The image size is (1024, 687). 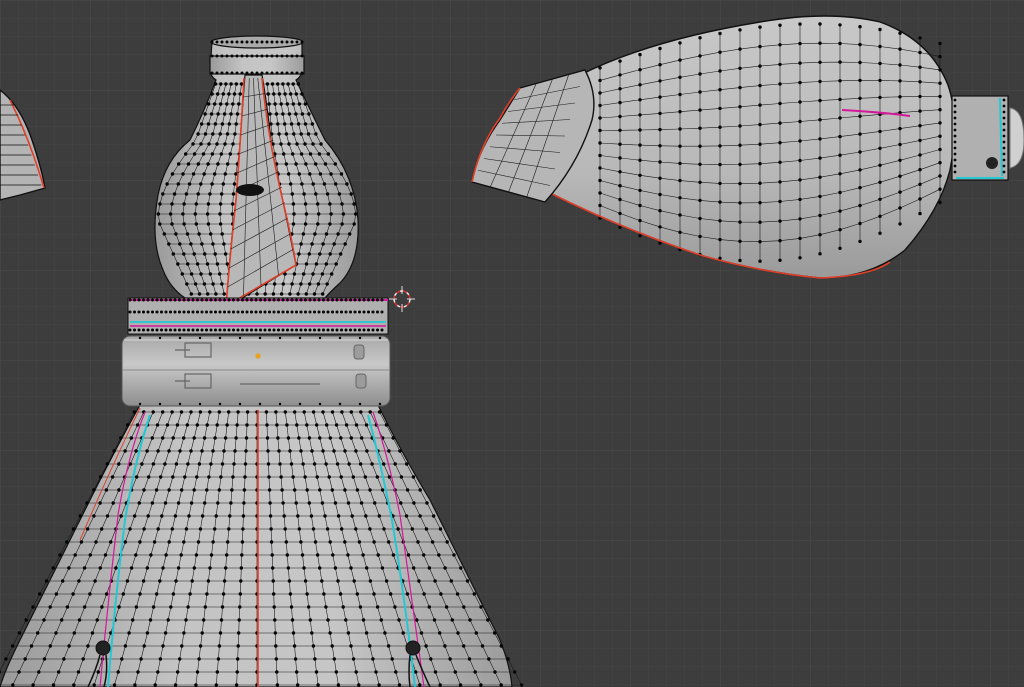 I want to click on waist-belt-mesh, so click(x=256, y=371).